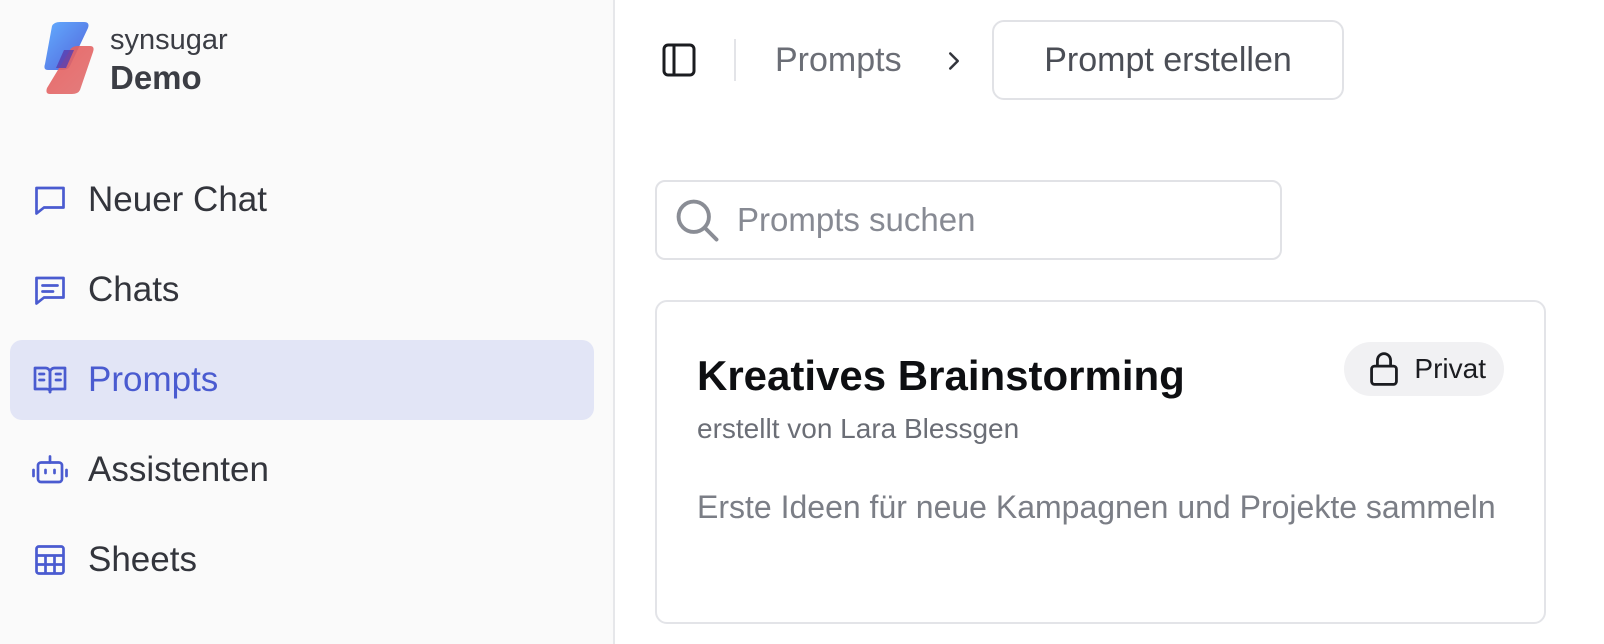 This screenshot has height=644, width=1604. I want to click on brand: synsugar Demo, so click(134, 60).